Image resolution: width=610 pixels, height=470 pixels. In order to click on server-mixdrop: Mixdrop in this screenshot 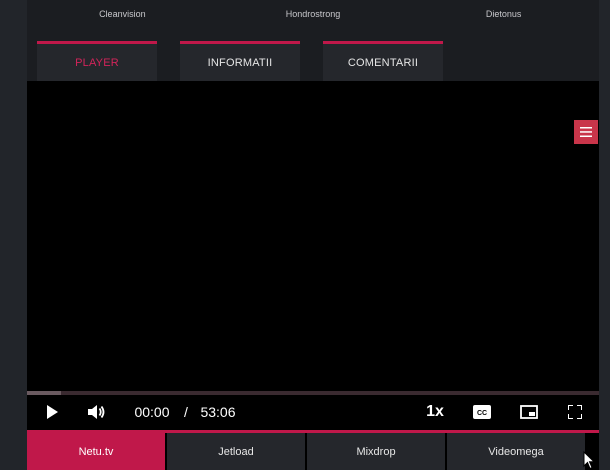, I will do `click(376, 451)`.